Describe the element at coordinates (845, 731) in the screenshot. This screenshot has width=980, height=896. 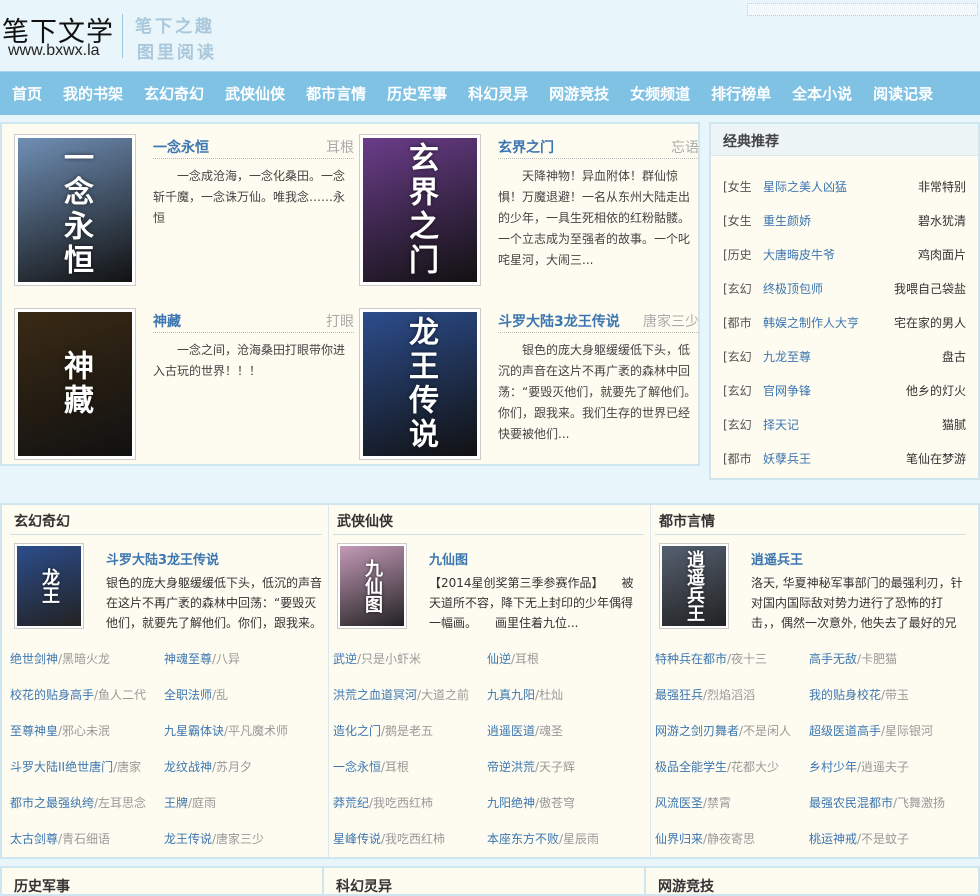
I see `list-item-title: 超级医道高手` at that location.